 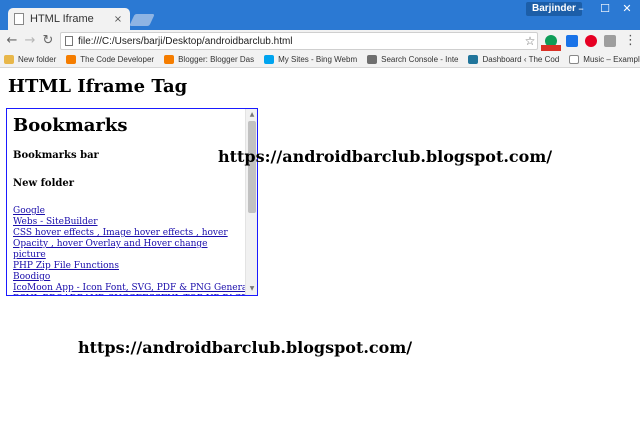 What do you see at coordinates (12, 41) in the screenshot?
I see `back-button: ←` at bounding box center [12, 41].